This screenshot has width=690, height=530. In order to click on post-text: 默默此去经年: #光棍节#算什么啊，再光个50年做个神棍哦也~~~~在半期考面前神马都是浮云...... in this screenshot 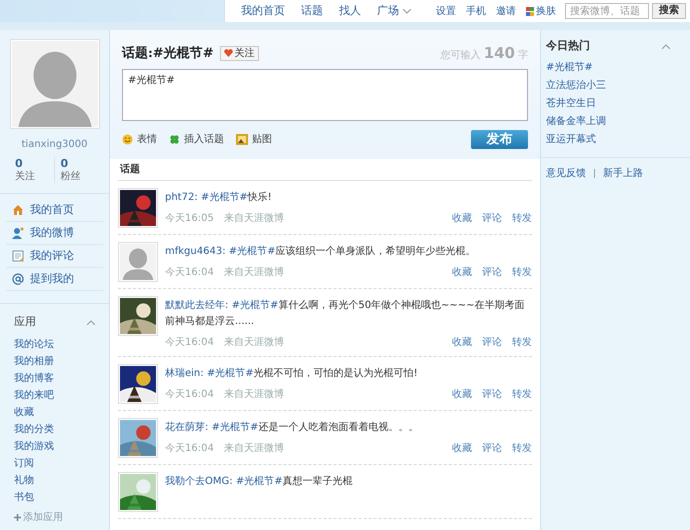, I will do `click(345, 313)`.